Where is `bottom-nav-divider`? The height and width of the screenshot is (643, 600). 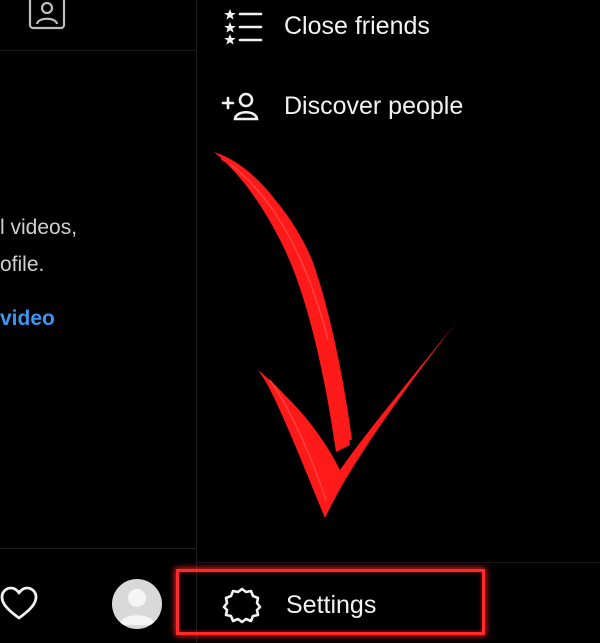
bottom-nav-divider is located at coordinates (98, 548).